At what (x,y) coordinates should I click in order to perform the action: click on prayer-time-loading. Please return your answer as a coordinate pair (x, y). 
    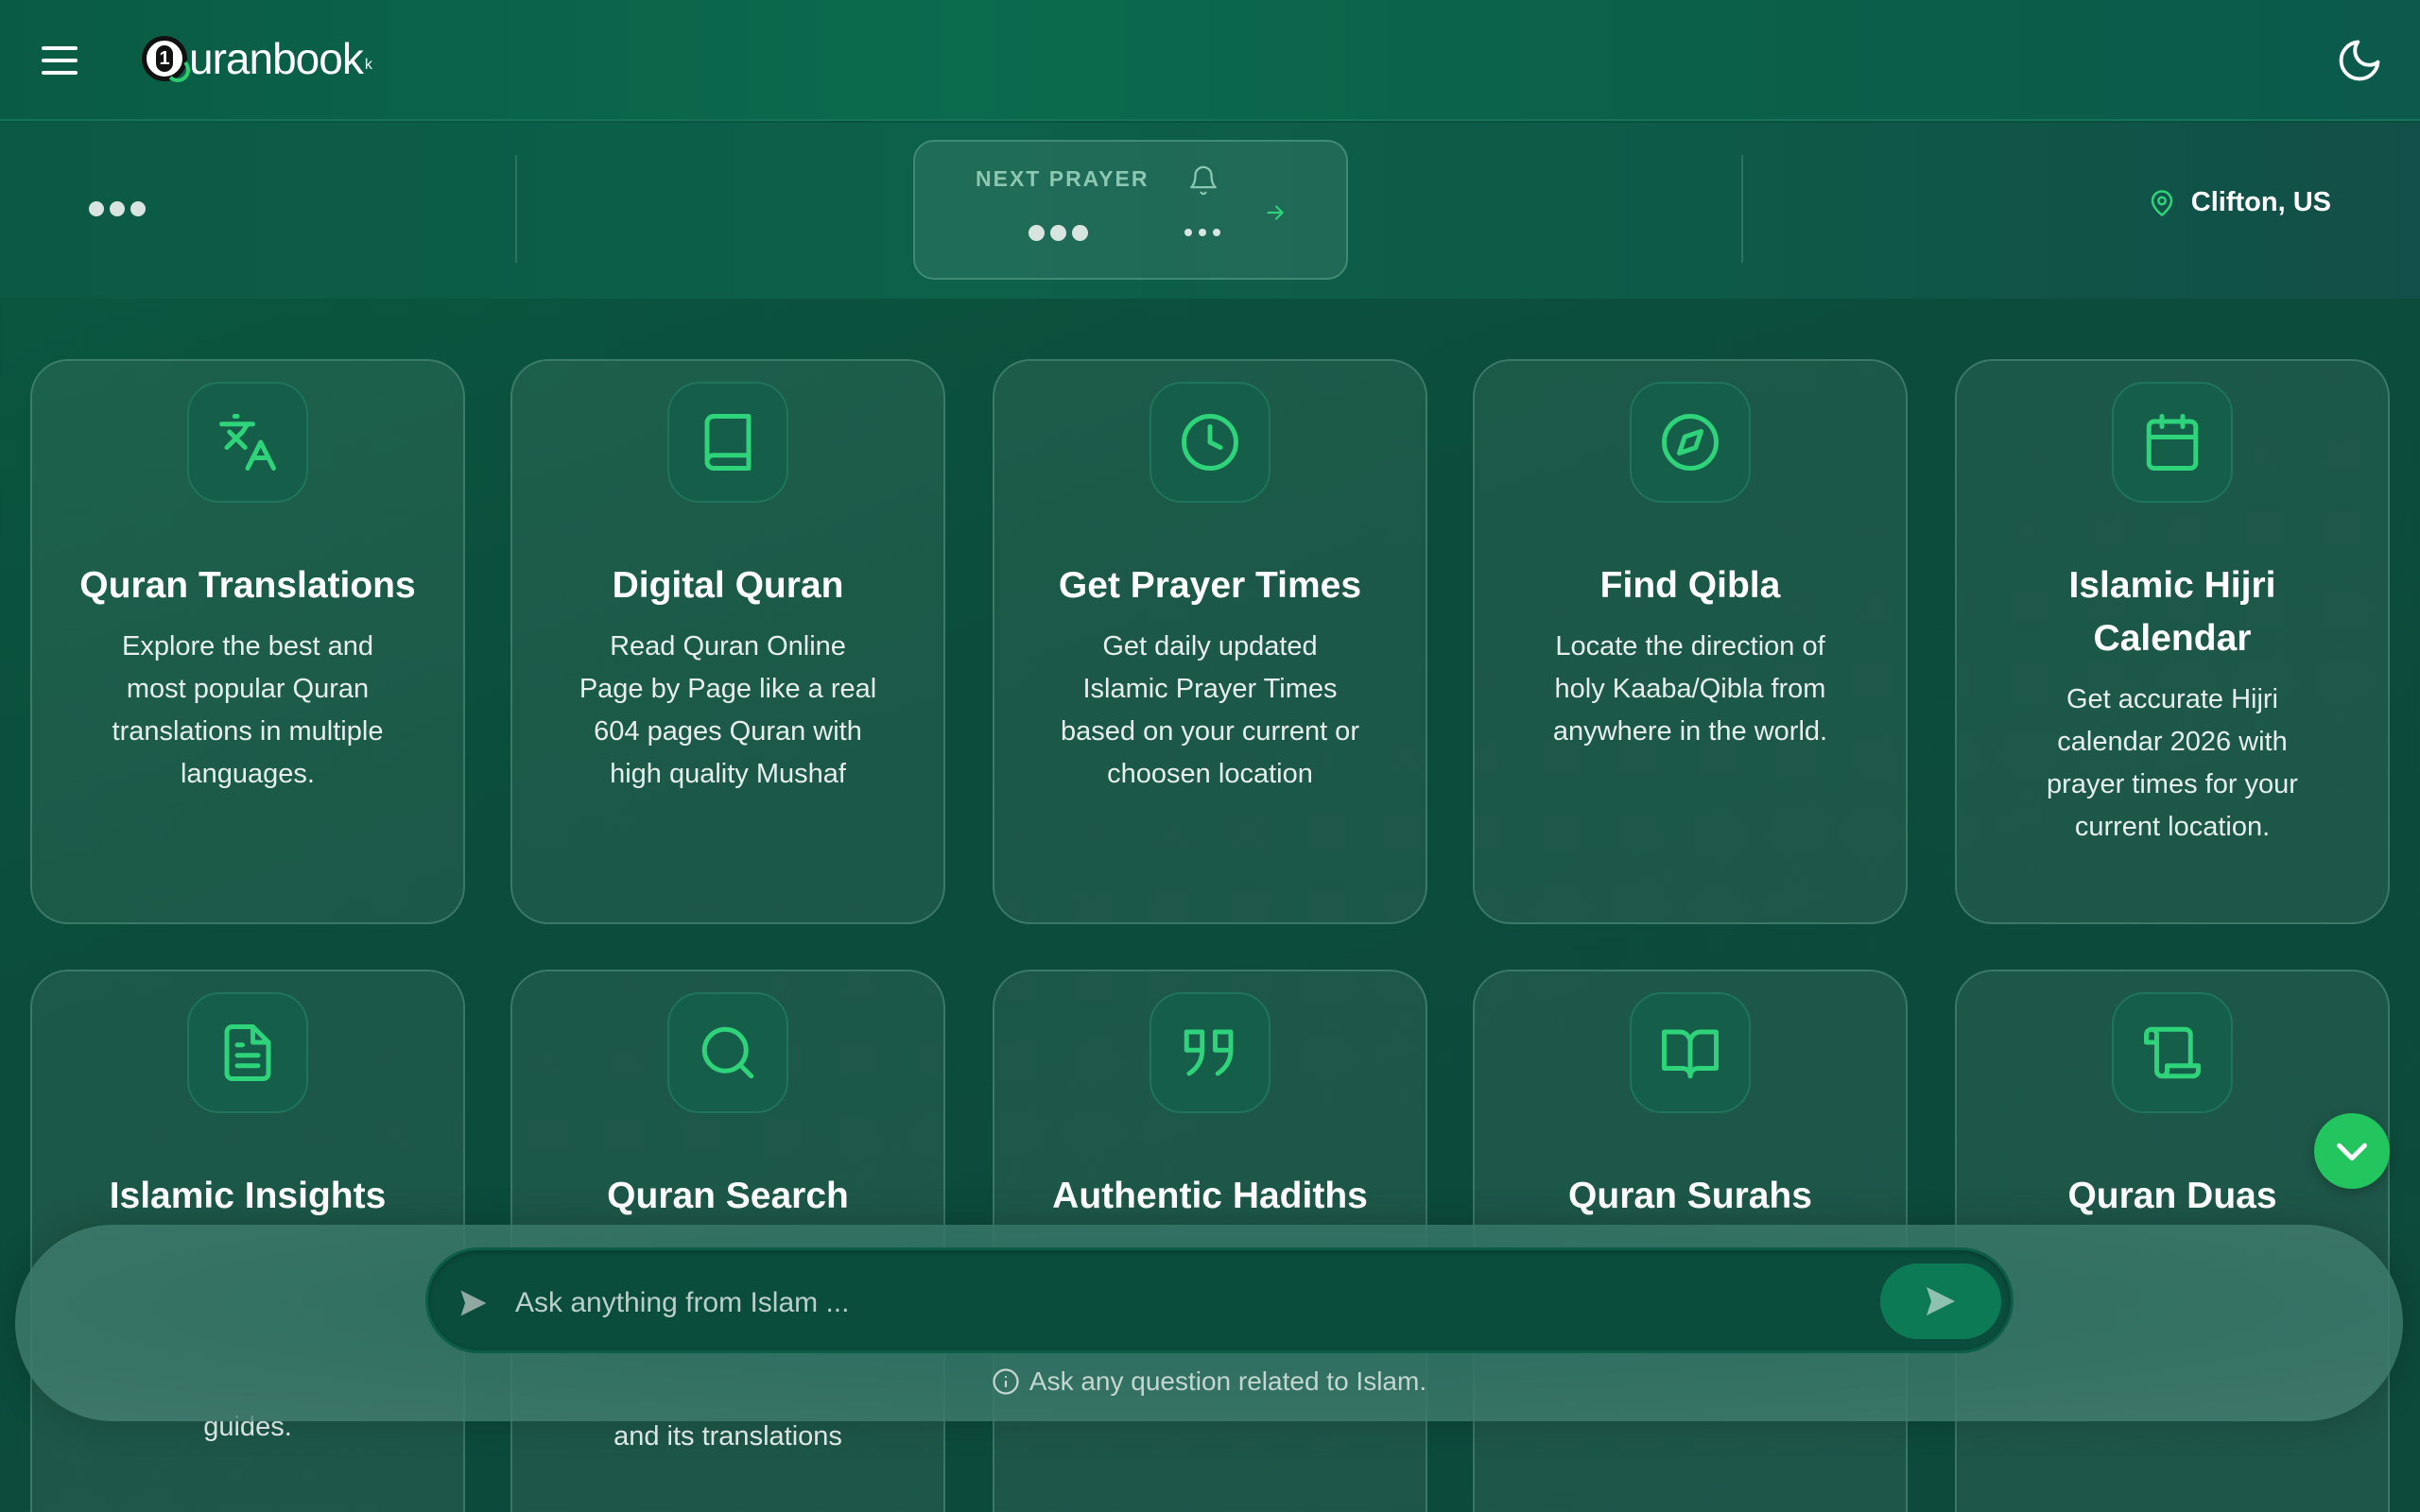
    Looking at the image, I should click on (1202, 232).